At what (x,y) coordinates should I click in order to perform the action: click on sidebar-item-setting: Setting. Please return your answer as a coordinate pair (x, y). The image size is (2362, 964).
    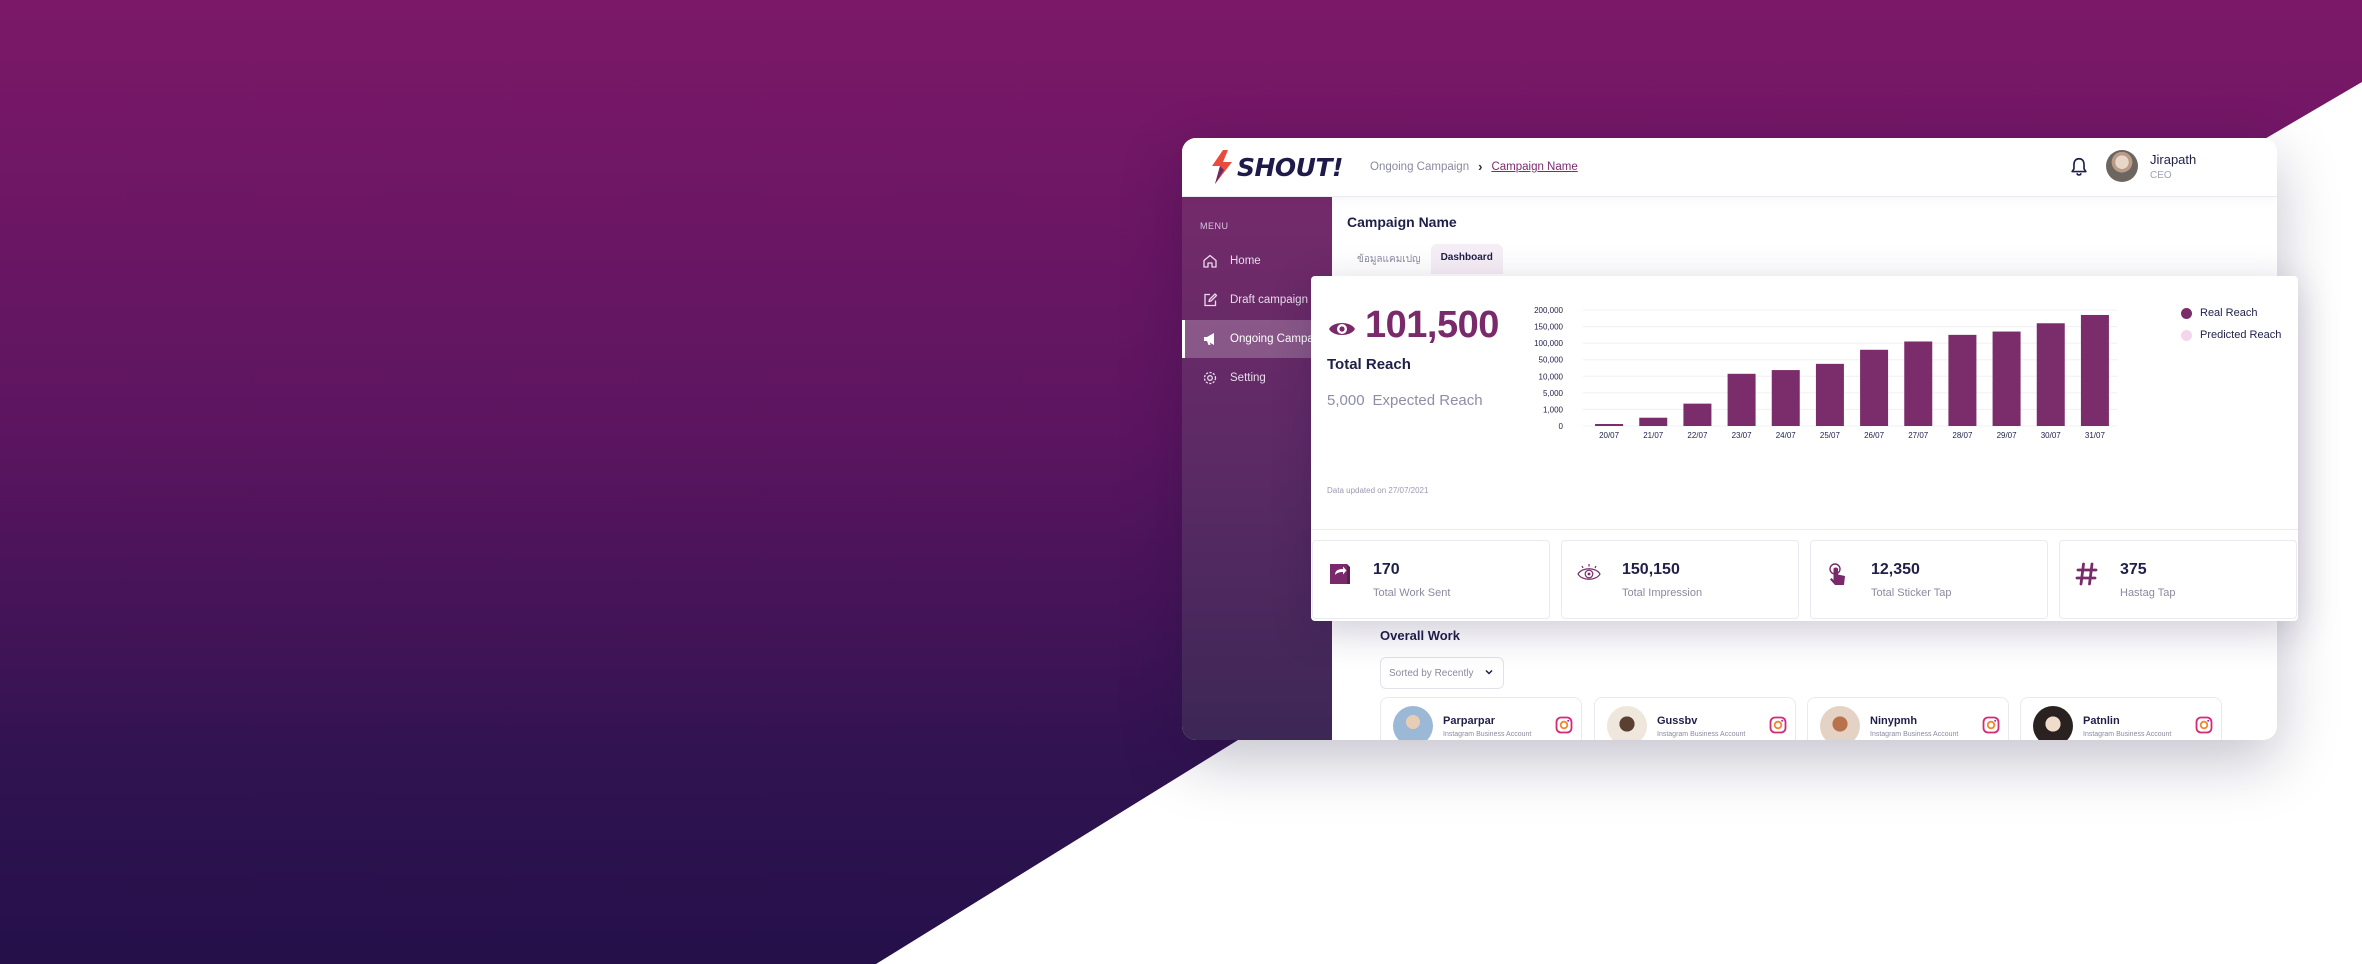
    Looking at the image, I should click on (1257, 378).